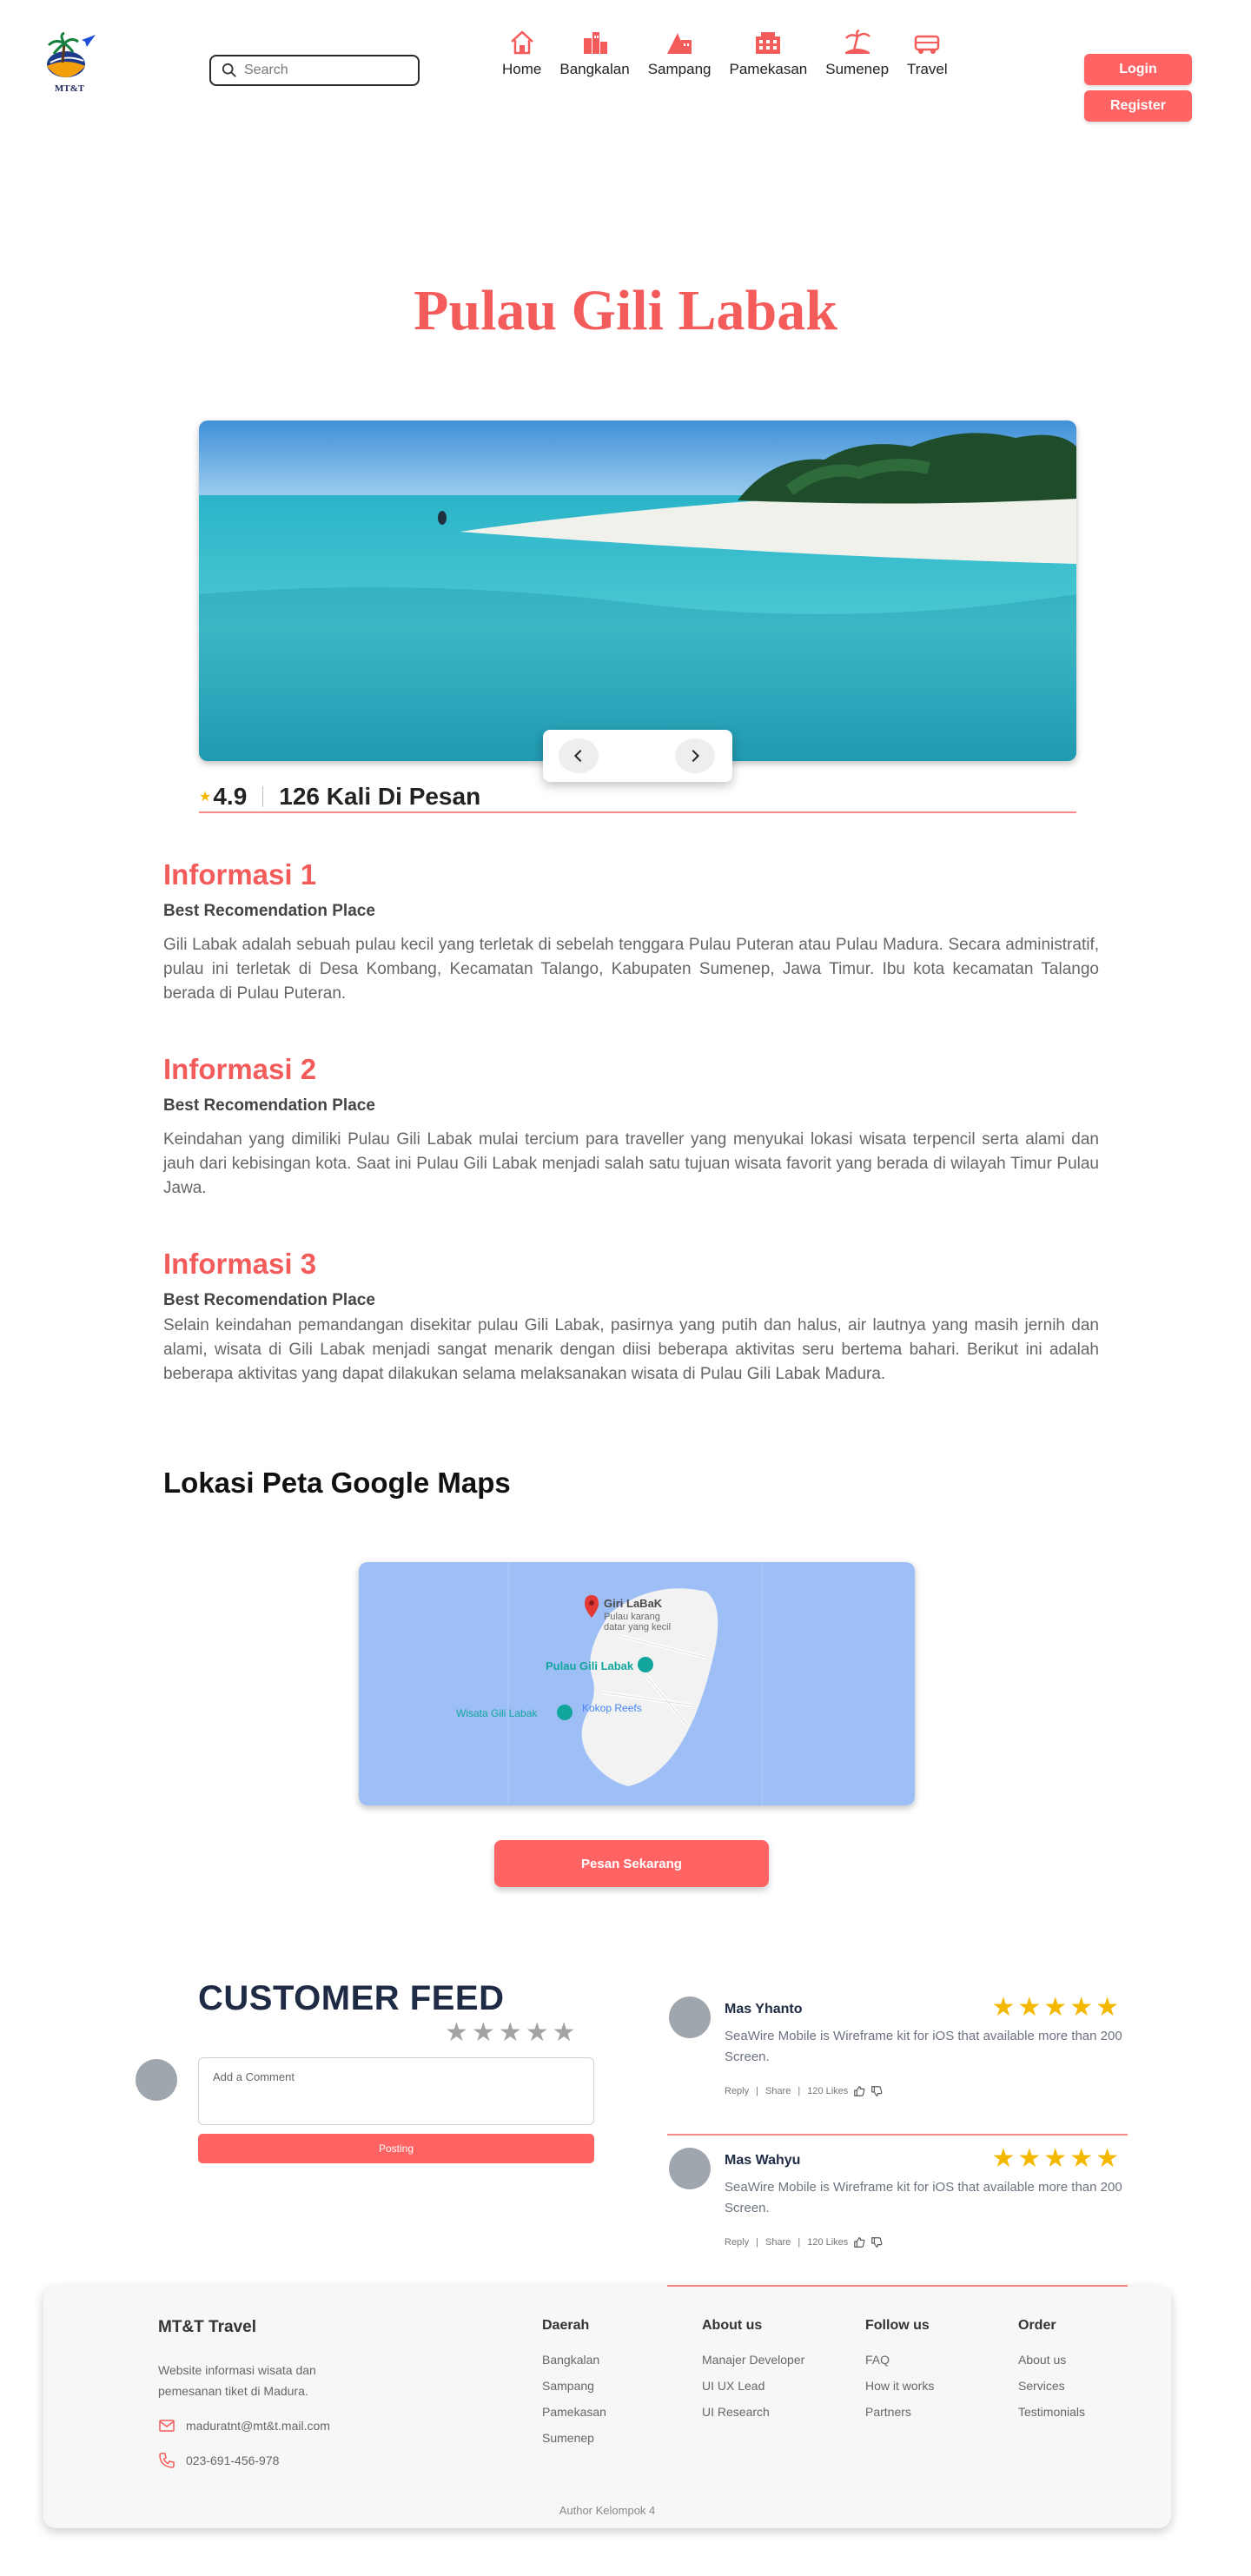  Describe the element at coordinates (574, 2386) in the screenshot. I see `footer-link: Sampang` at that location.